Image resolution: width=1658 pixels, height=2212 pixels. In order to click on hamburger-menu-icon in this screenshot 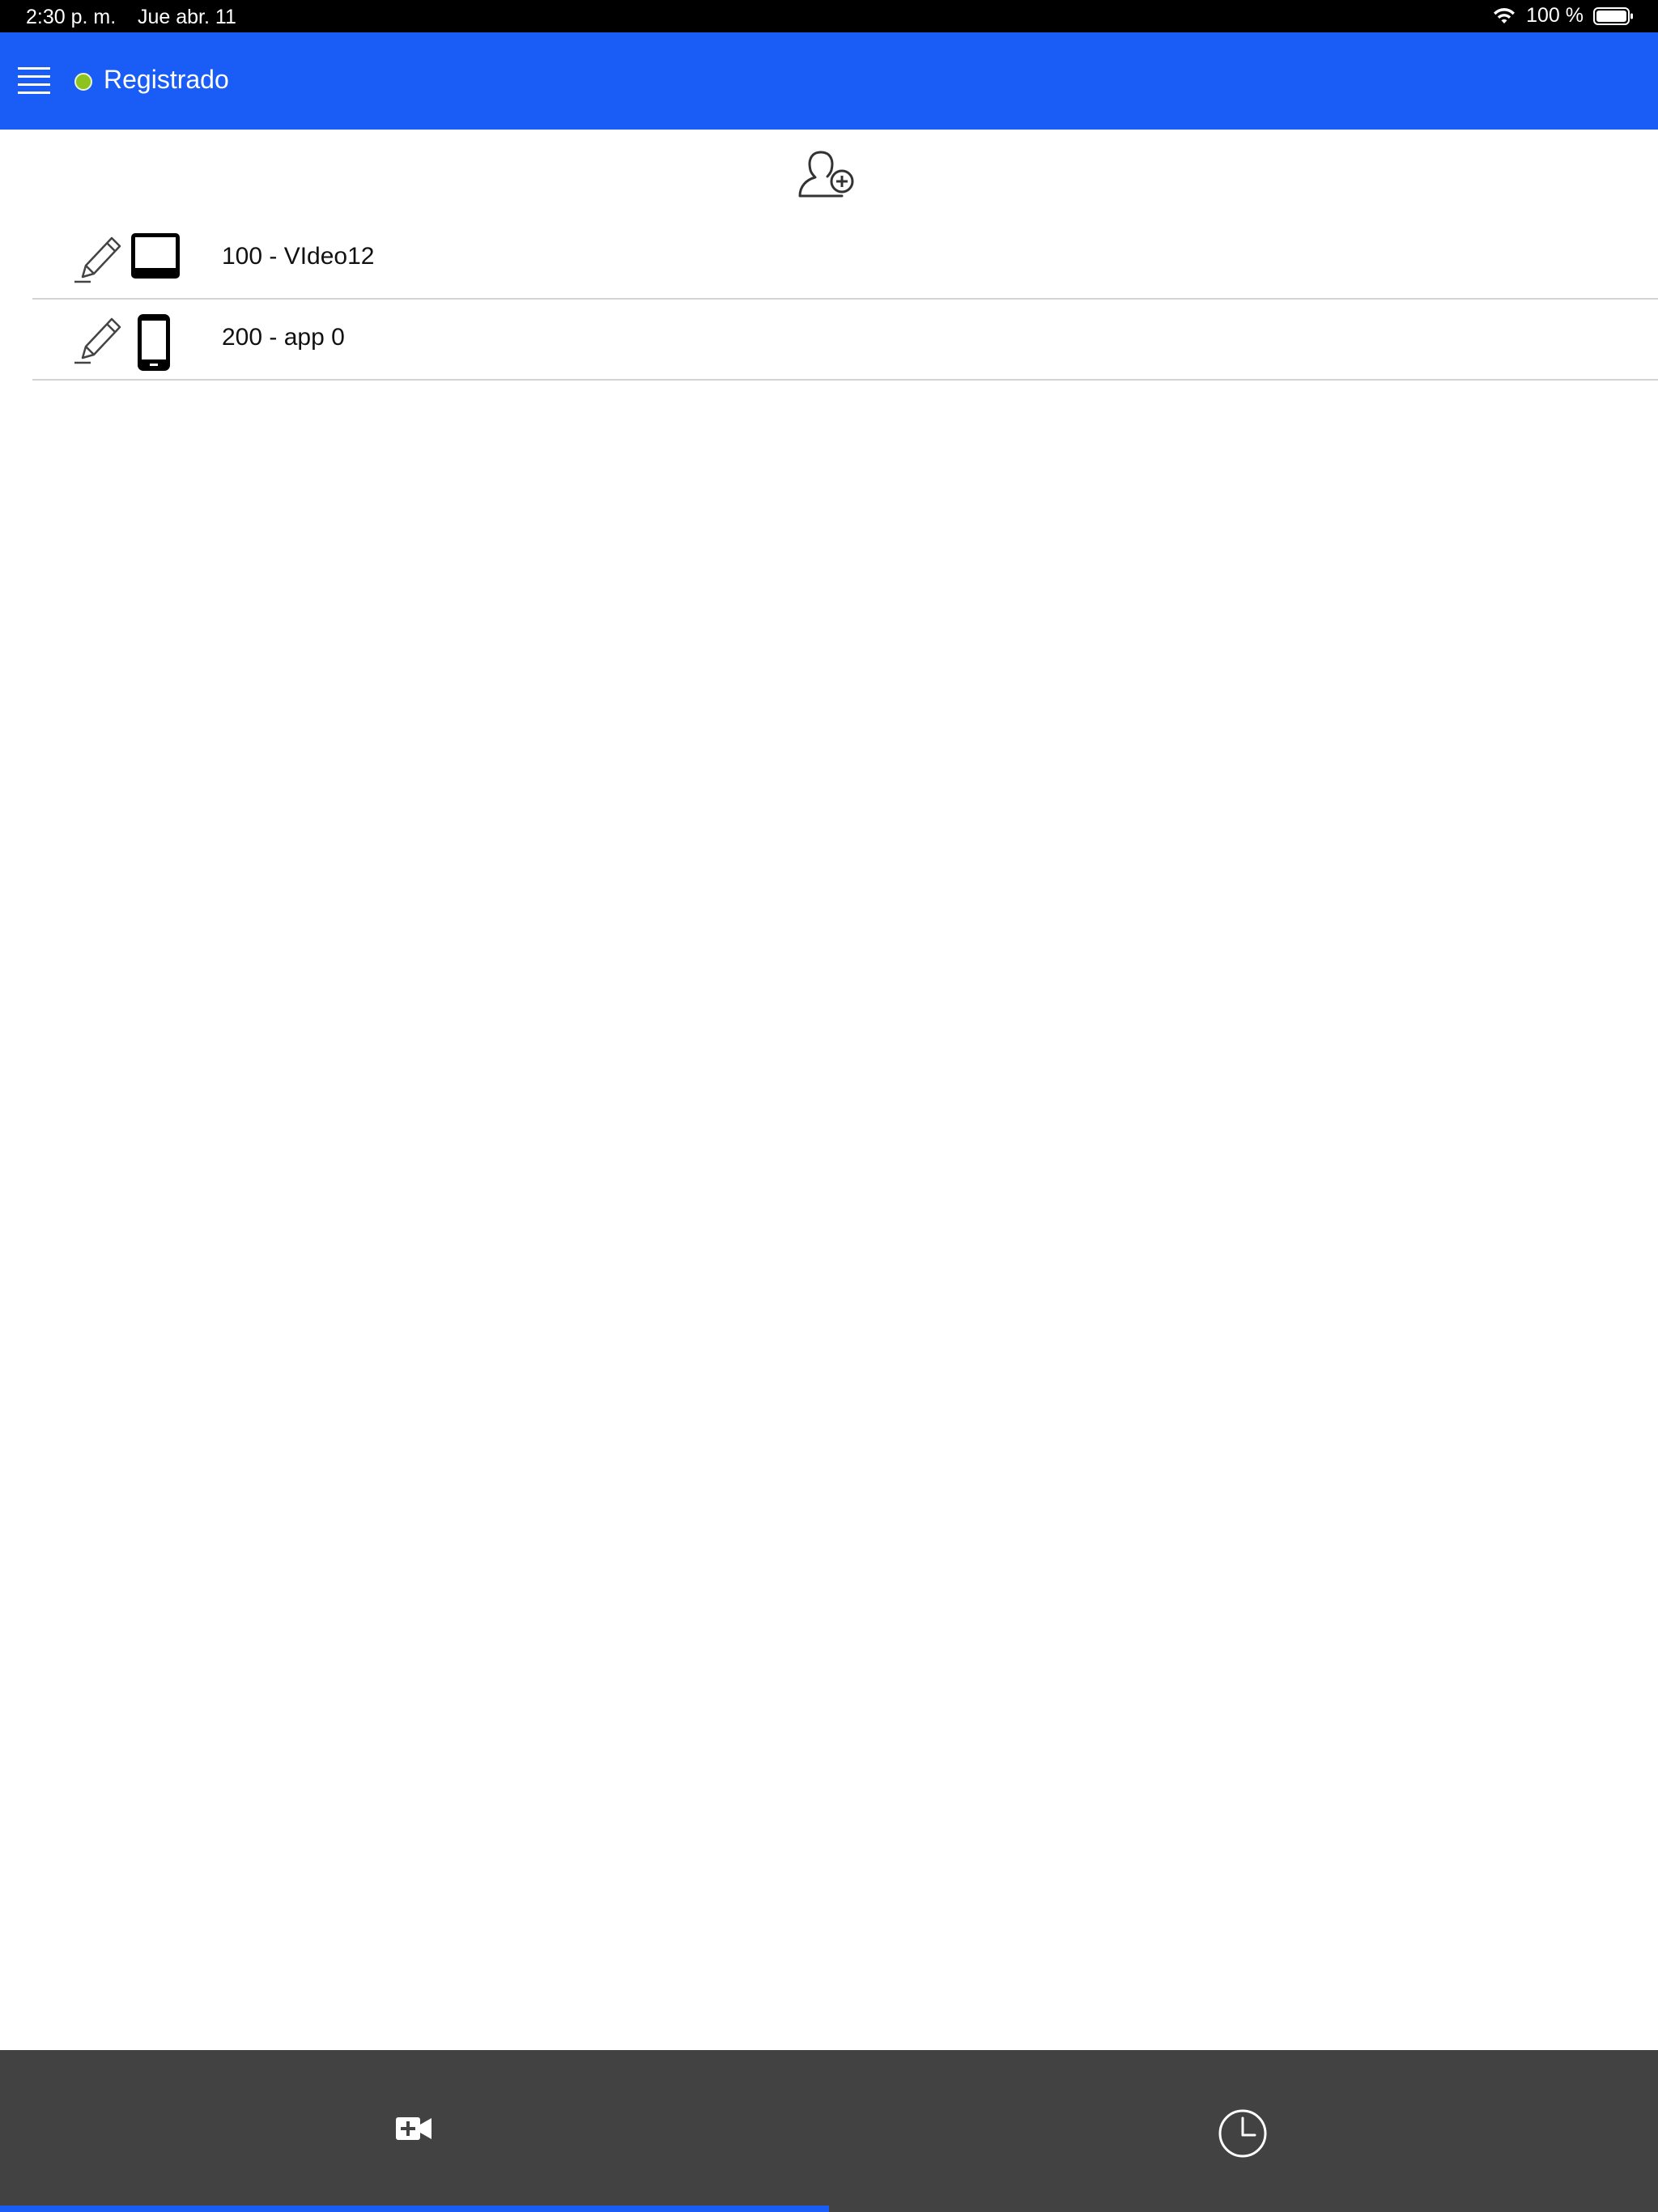, I will do `click(34, 81)`.